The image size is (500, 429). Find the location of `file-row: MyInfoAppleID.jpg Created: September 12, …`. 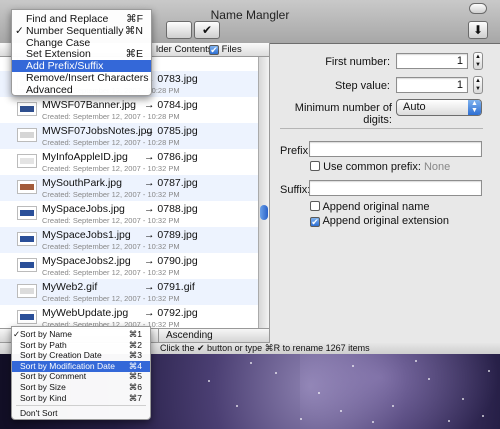

file-row: MyInfoAppleID.jpg Created: September 12, … is located at coordinates (129, 162).